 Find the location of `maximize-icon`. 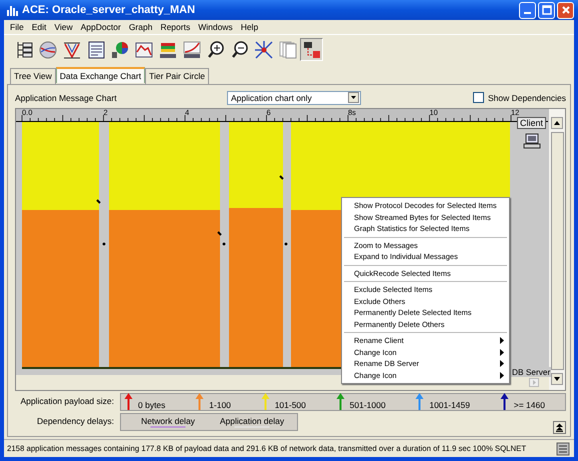

maximize-icon is located at coordinates (547, 10).